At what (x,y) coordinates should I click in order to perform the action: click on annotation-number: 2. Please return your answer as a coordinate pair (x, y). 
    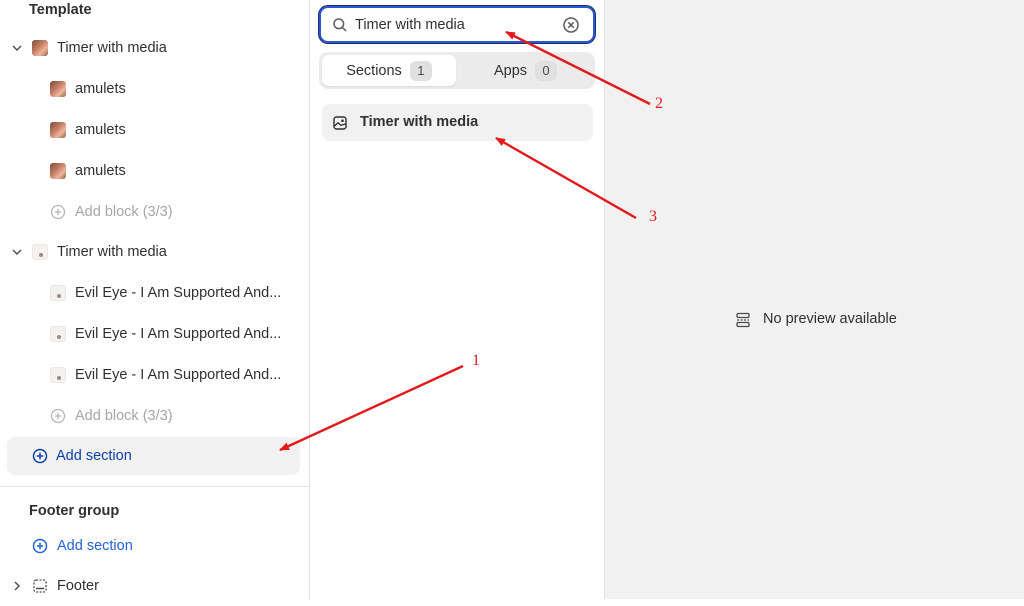
    Looking at the image, I should click on (659, 103).